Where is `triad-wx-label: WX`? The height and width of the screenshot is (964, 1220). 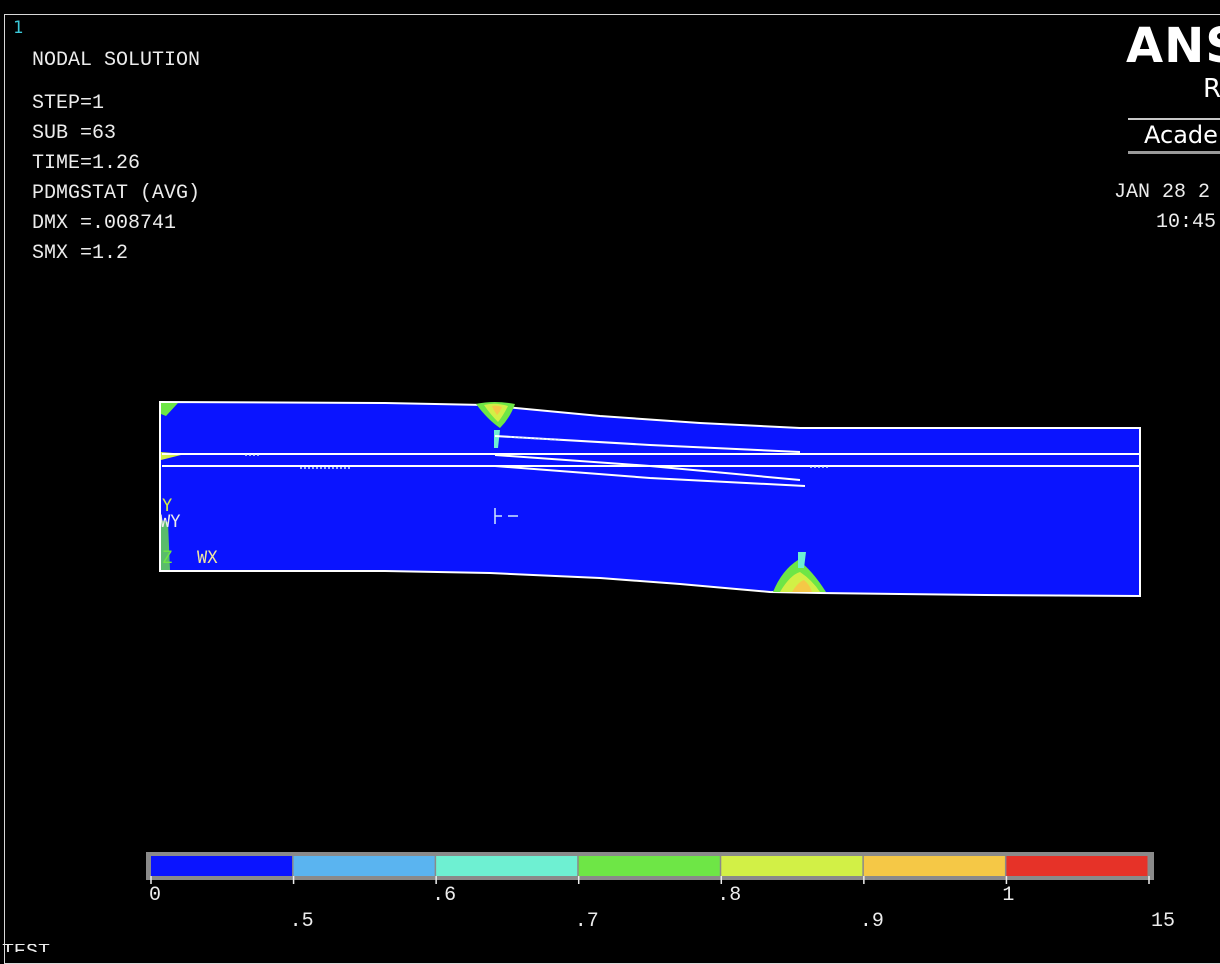
triad-wx-label: WX is located at coordinates (207, 558).